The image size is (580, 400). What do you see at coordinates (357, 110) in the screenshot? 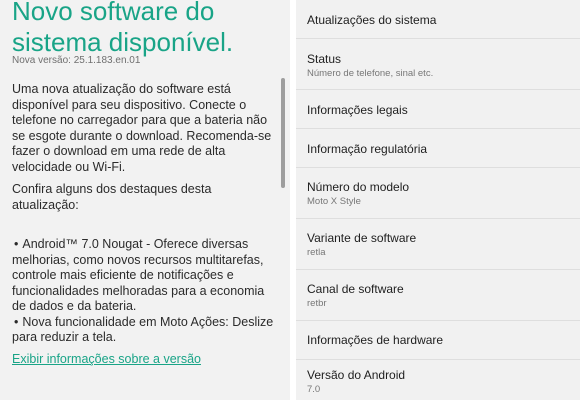
I see `settings-item-label: Informações legais` at bounding box center [357, 110].